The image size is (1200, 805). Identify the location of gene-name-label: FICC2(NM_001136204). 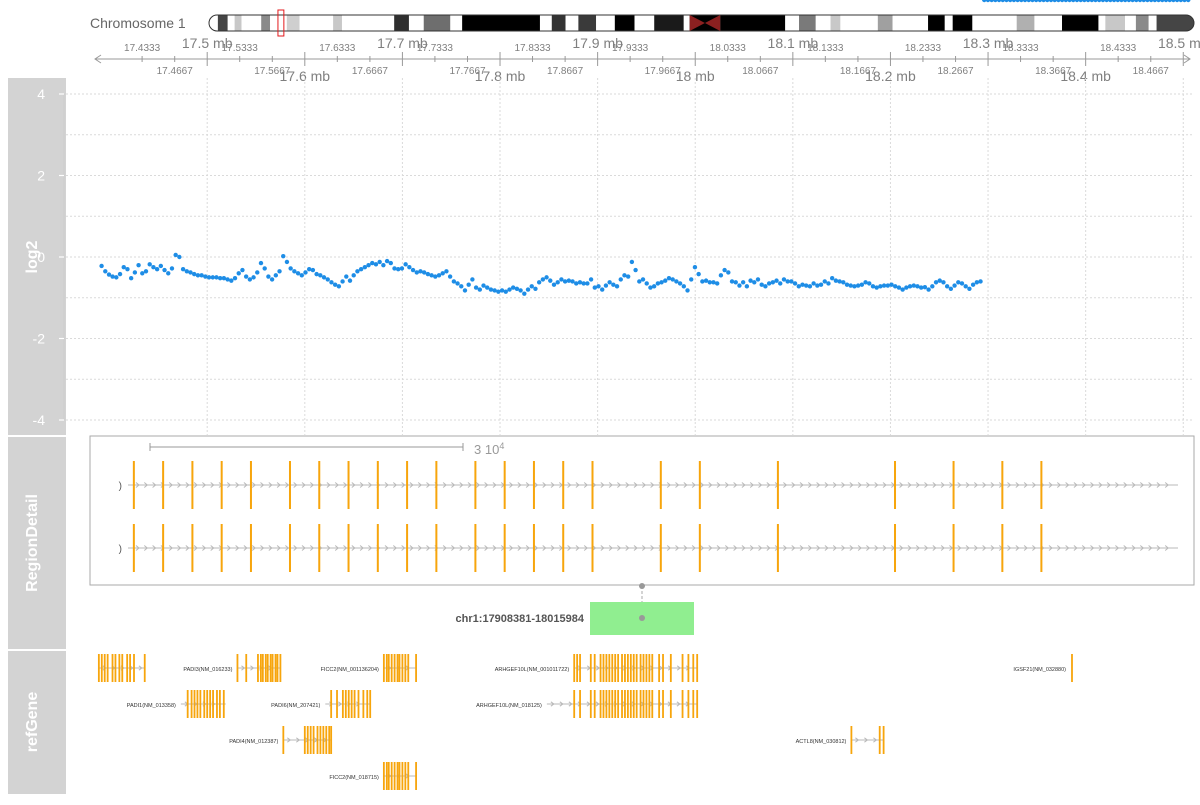
(350, 670).